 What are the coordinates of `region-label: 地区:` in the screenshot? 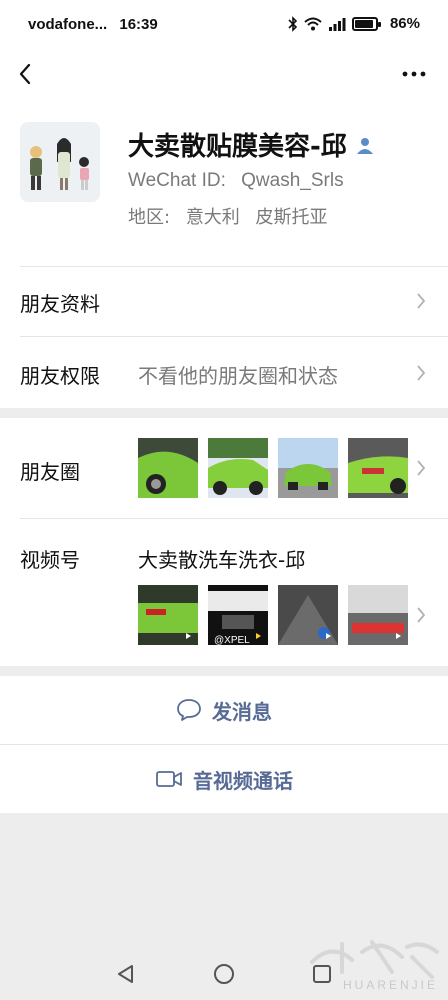 It's located at (149, 217).